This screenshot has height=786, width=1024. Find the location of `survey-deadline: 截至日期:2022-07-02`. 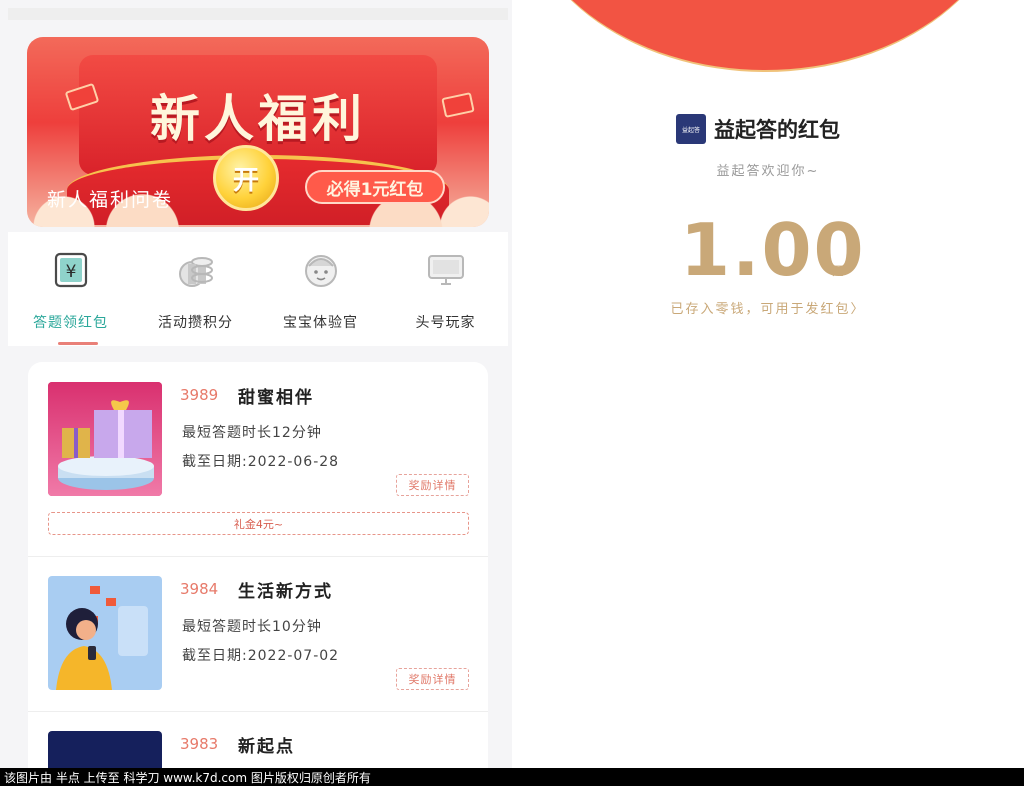

survey-deadline: 截至日期:2022-07-02 is located at coordinates (261, 656).